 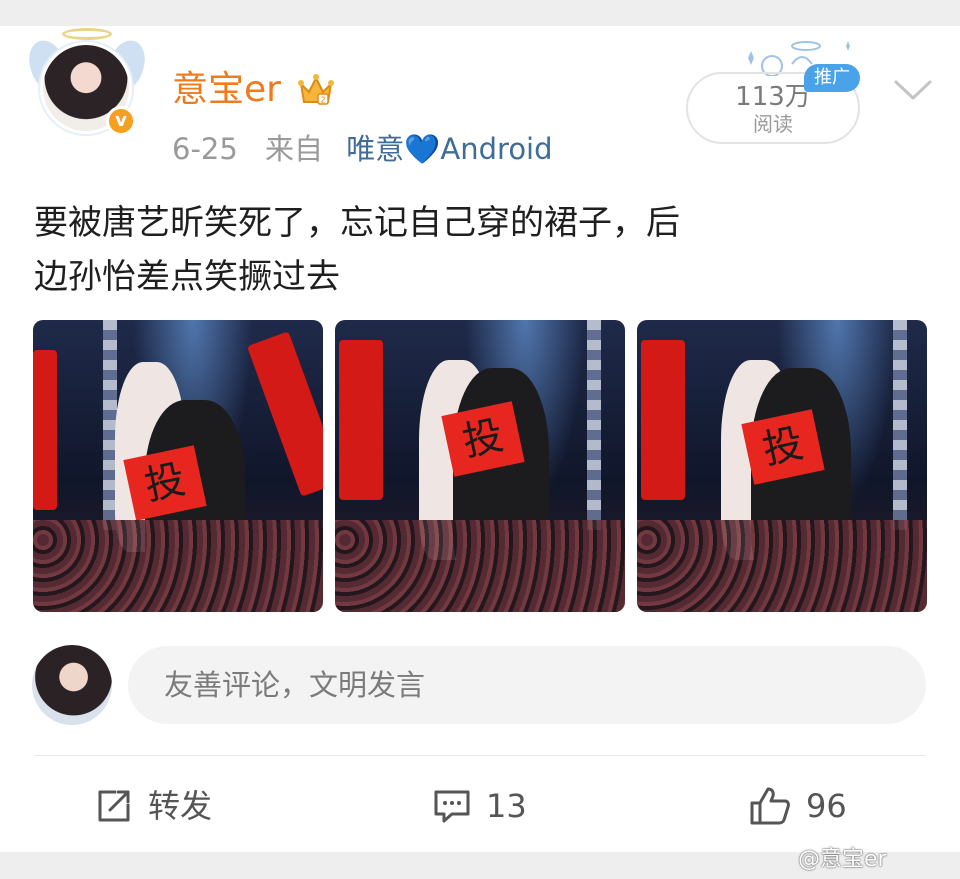 What do you see at coordinates (506, 806) in the screenshot?
I see `comment-count: 13` at bounding box center [506, 806].